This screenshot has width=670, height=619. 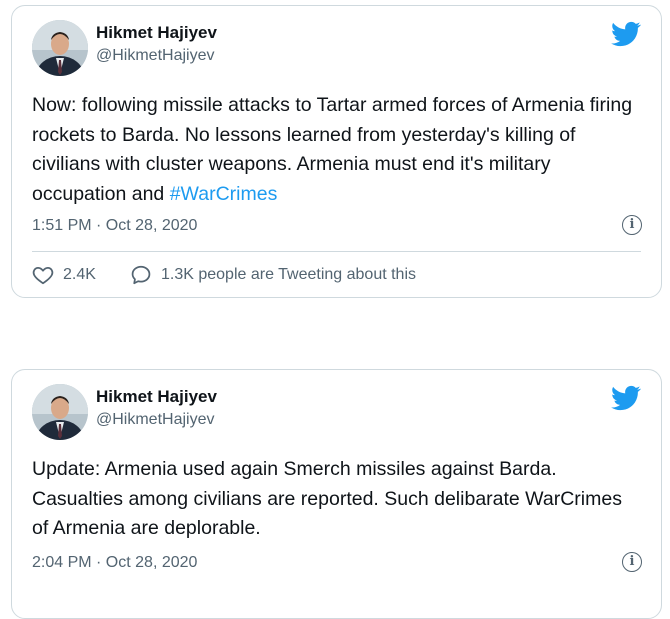 I want to click on like-button: 2.4K, so click(x=64, y=275).